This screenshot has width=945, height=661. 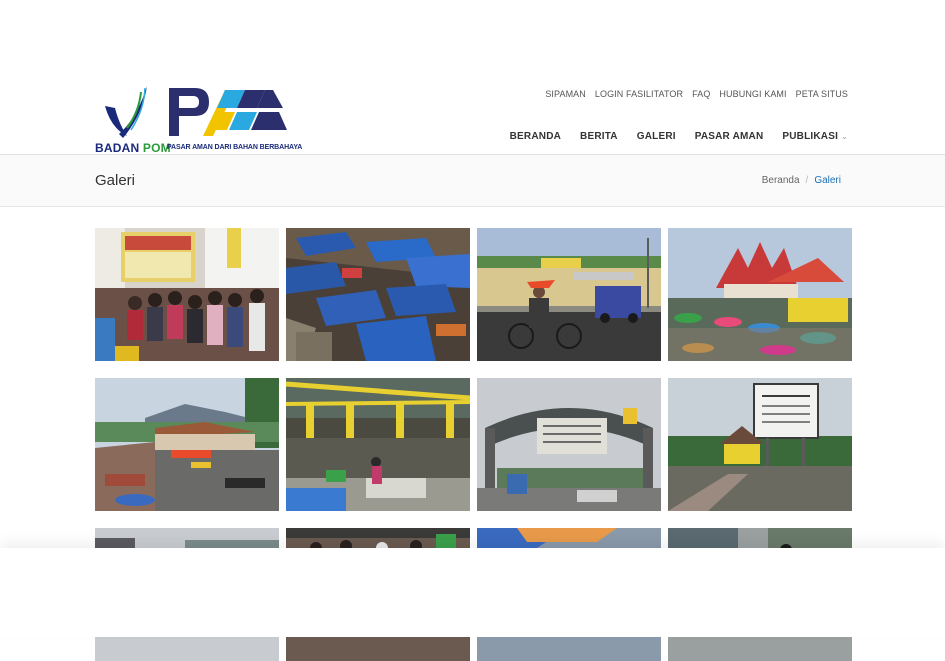 I want to click on breadcrumb-current: Galeri, so click(x=827, y=180).